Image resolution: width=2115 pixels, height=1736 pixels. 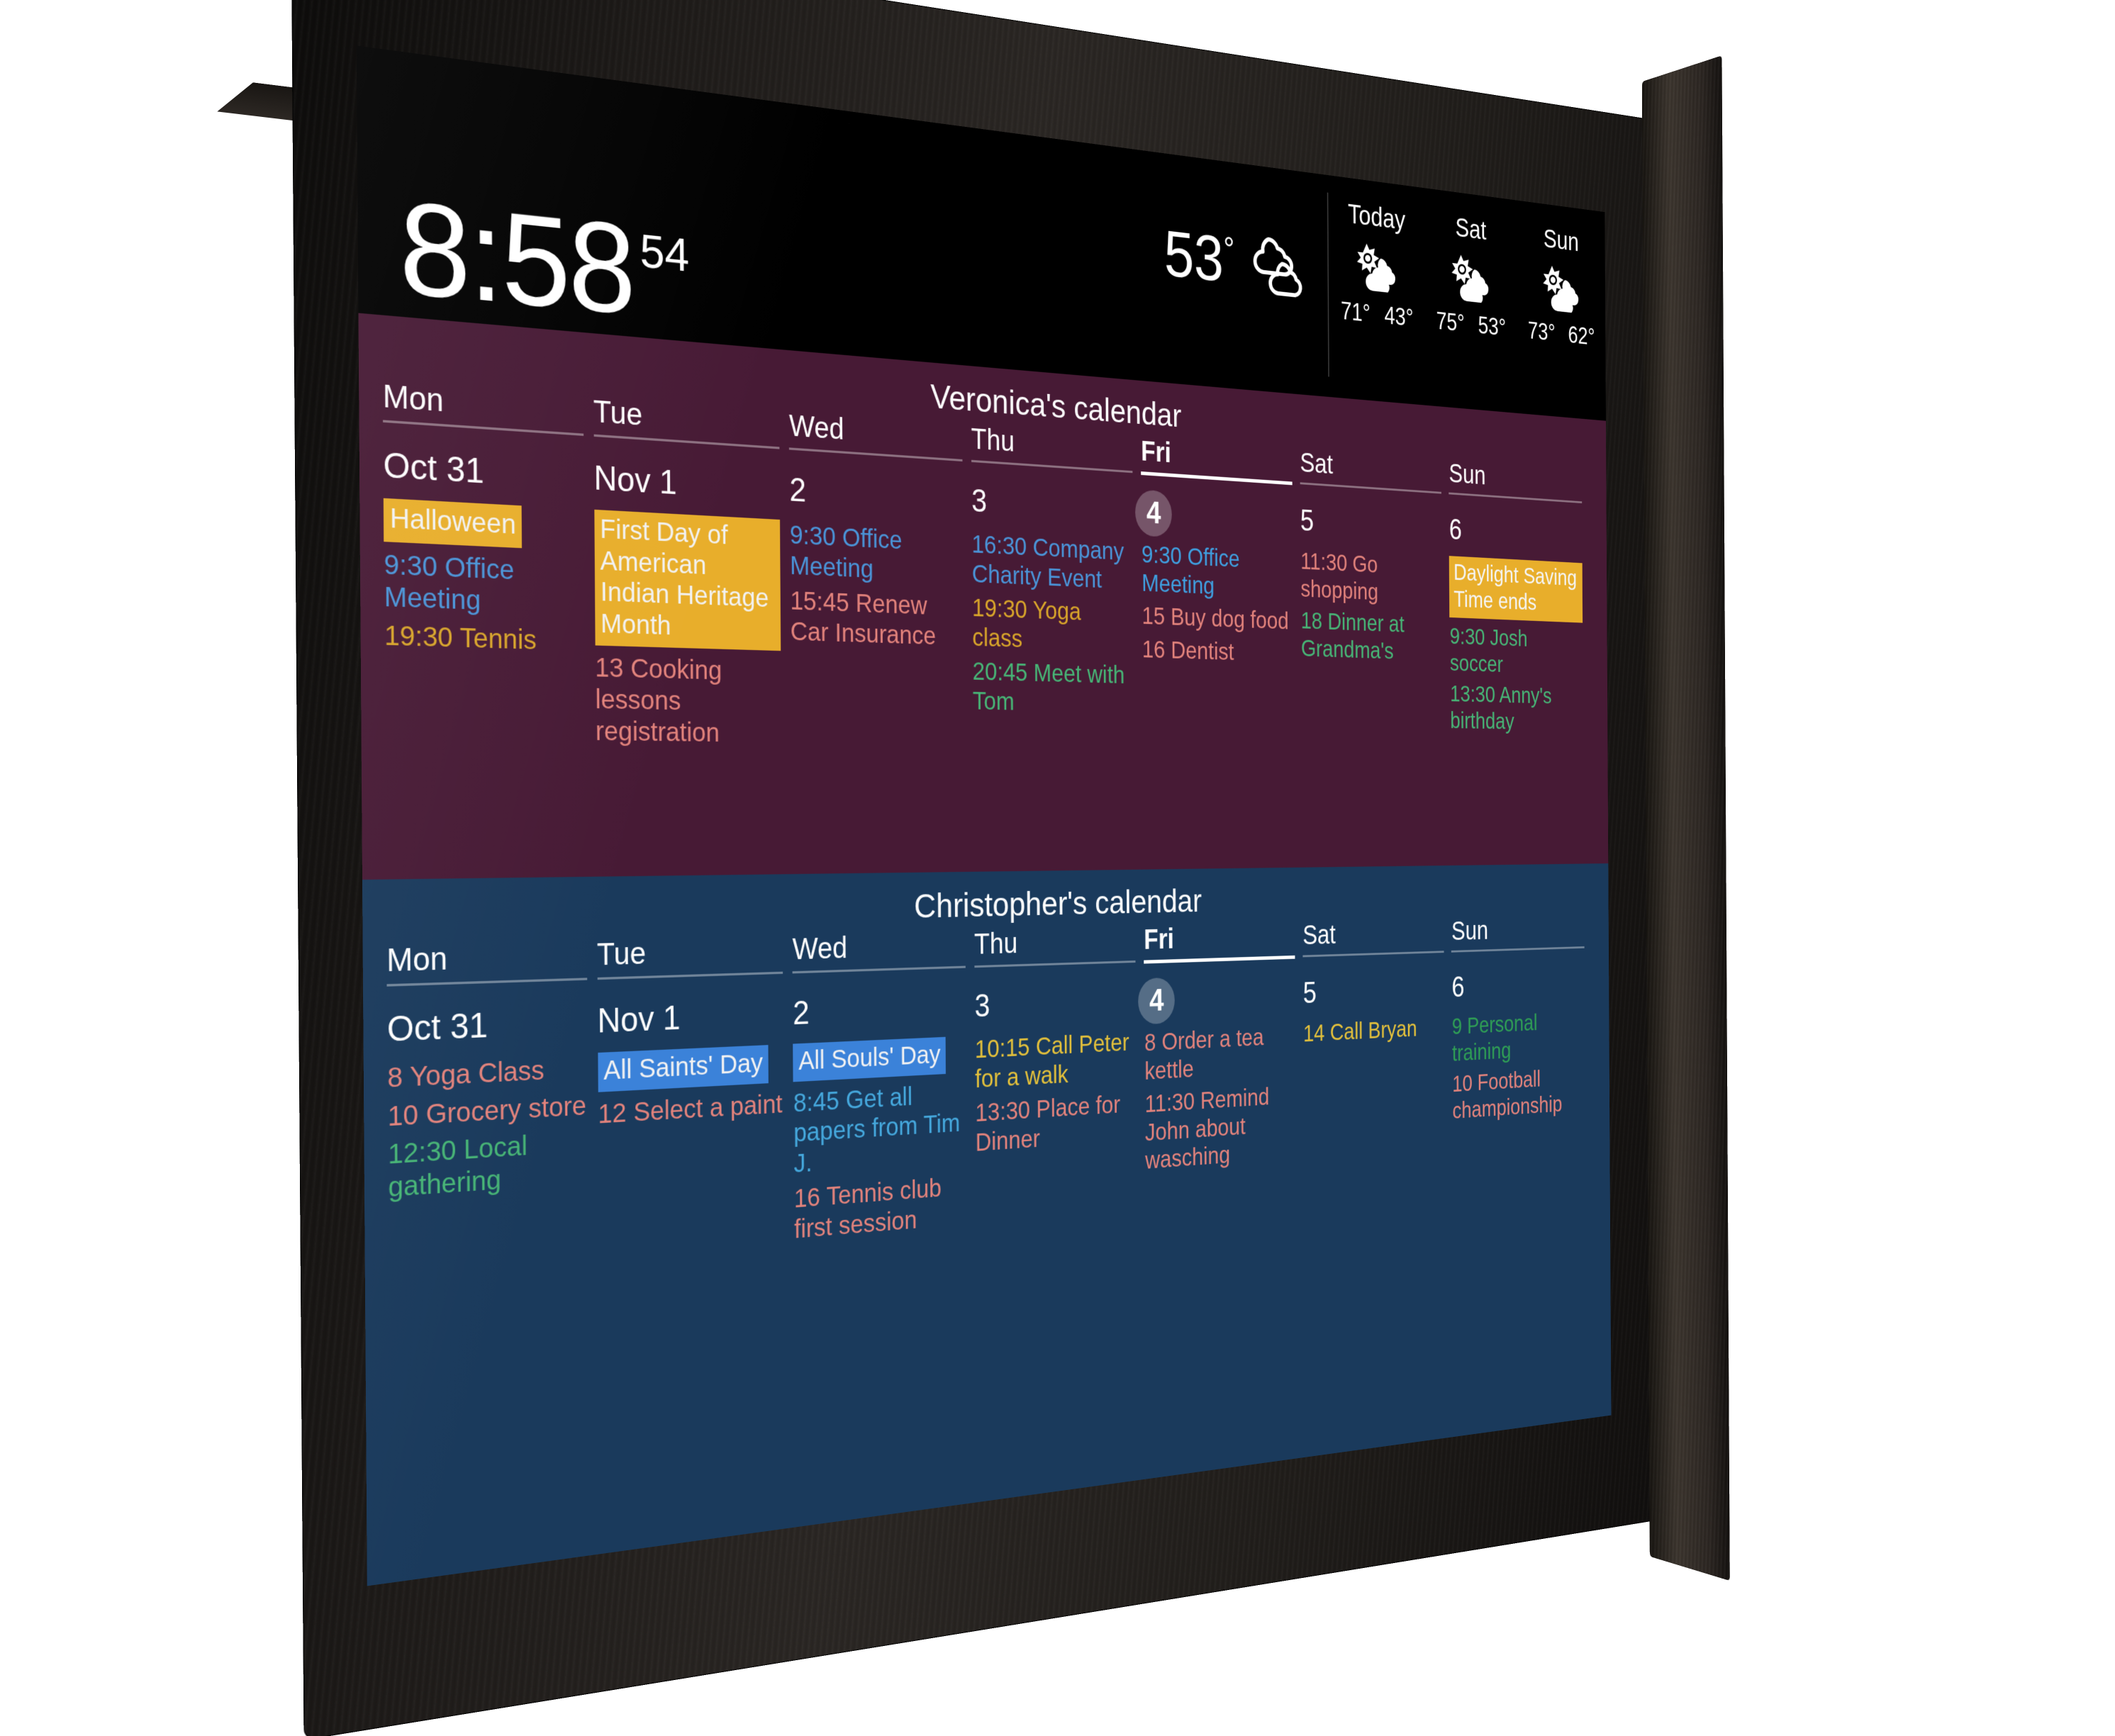 I want to click on degree-symbol: °, so click(x=1228, y=250).